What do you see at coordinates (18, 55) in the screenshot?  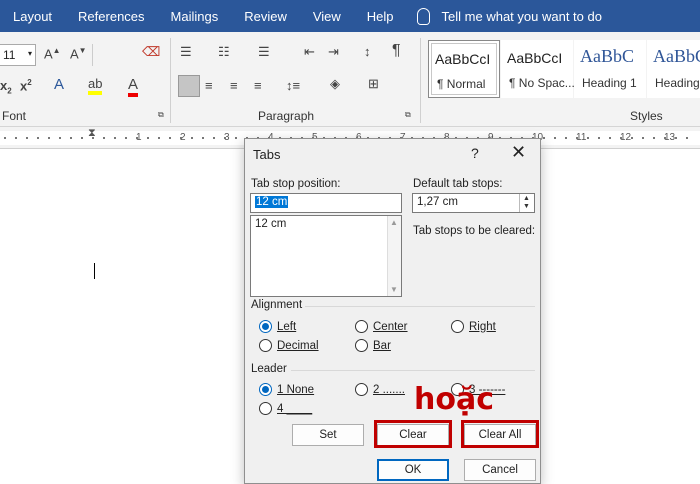 I see `font-size-box: 11 ▾` at bounding box center [18, 55].